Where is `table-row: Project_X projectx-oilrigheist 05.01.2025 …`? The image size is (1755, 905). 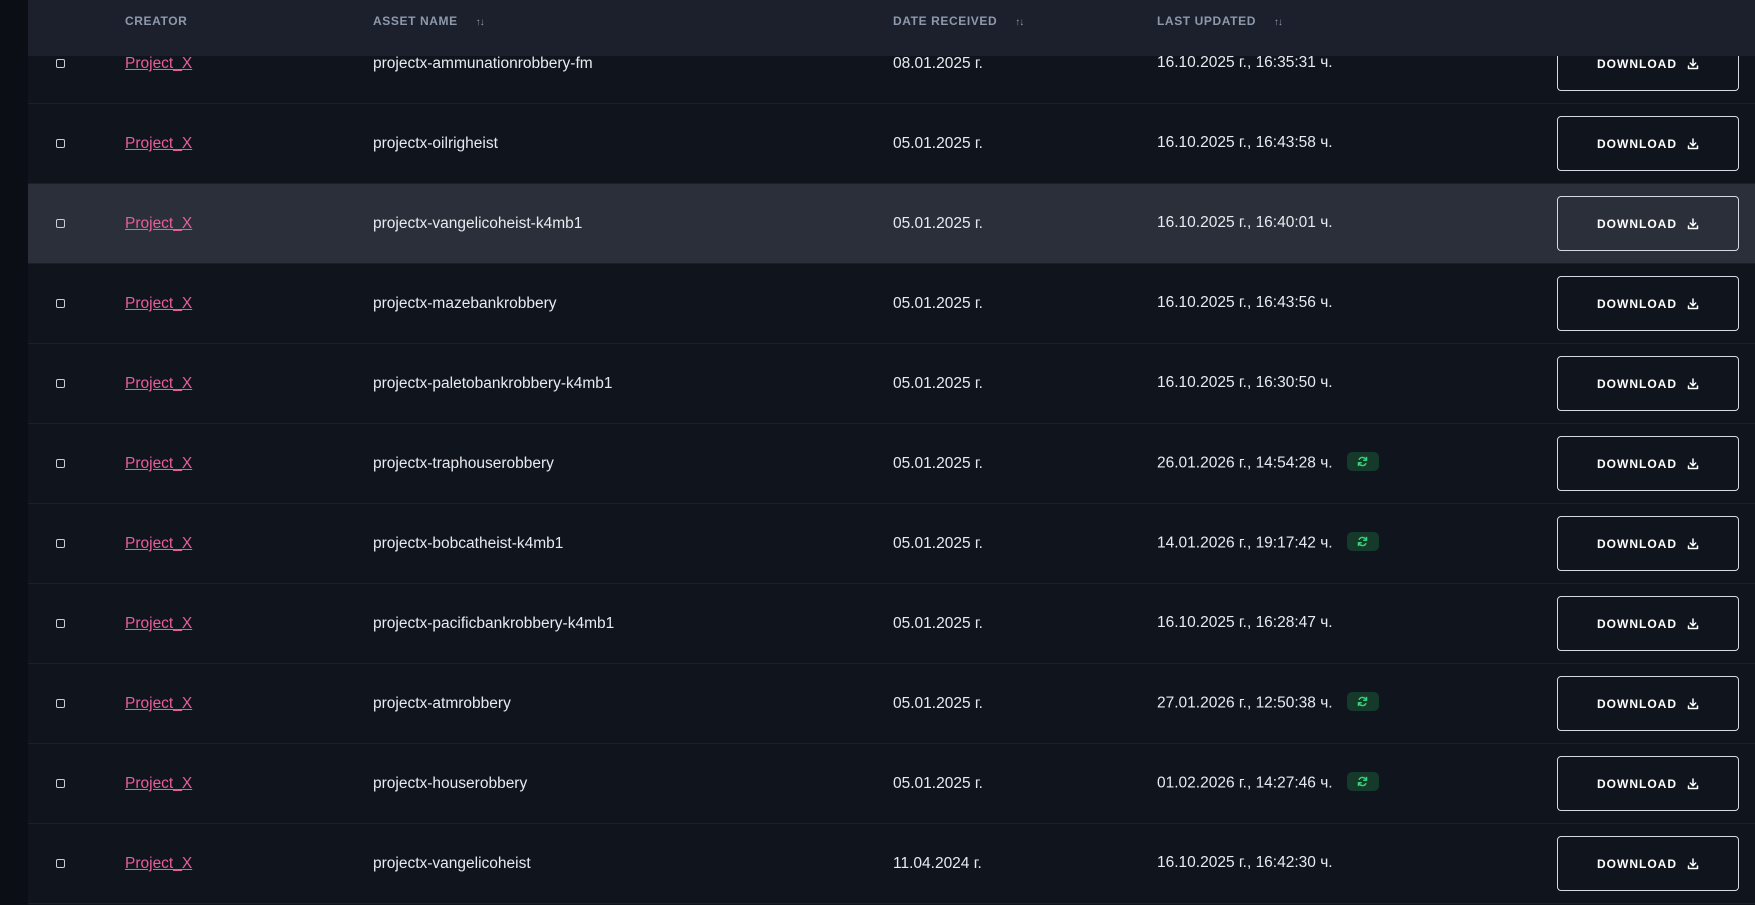
table-row: Project_X projectx-oilrigheist 05.01.2025 … is located at coordinates (891, 144).